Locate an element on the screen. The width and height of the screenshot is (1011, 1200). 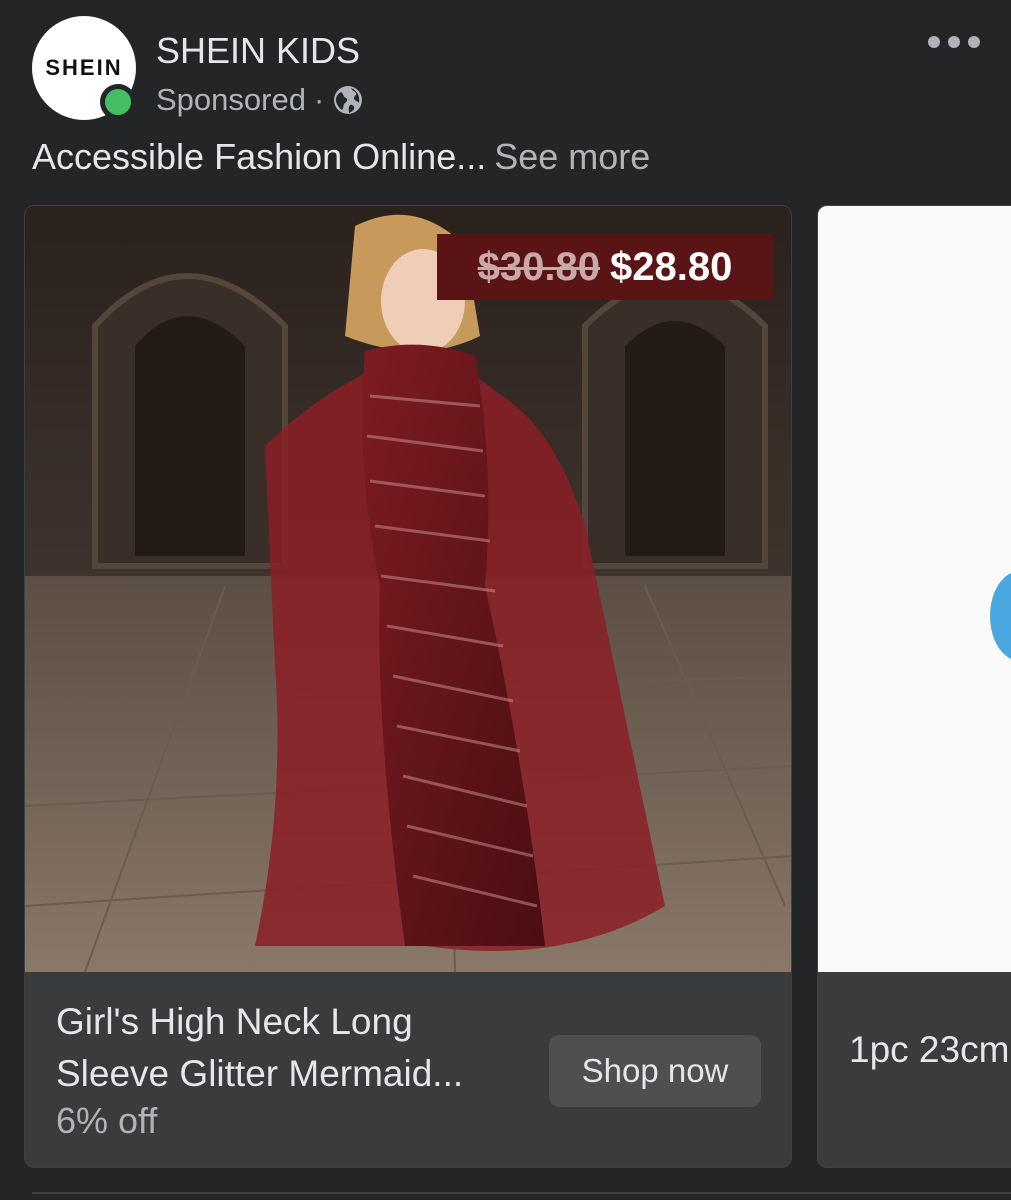
globe-icon is located at coordinates (348, 100).